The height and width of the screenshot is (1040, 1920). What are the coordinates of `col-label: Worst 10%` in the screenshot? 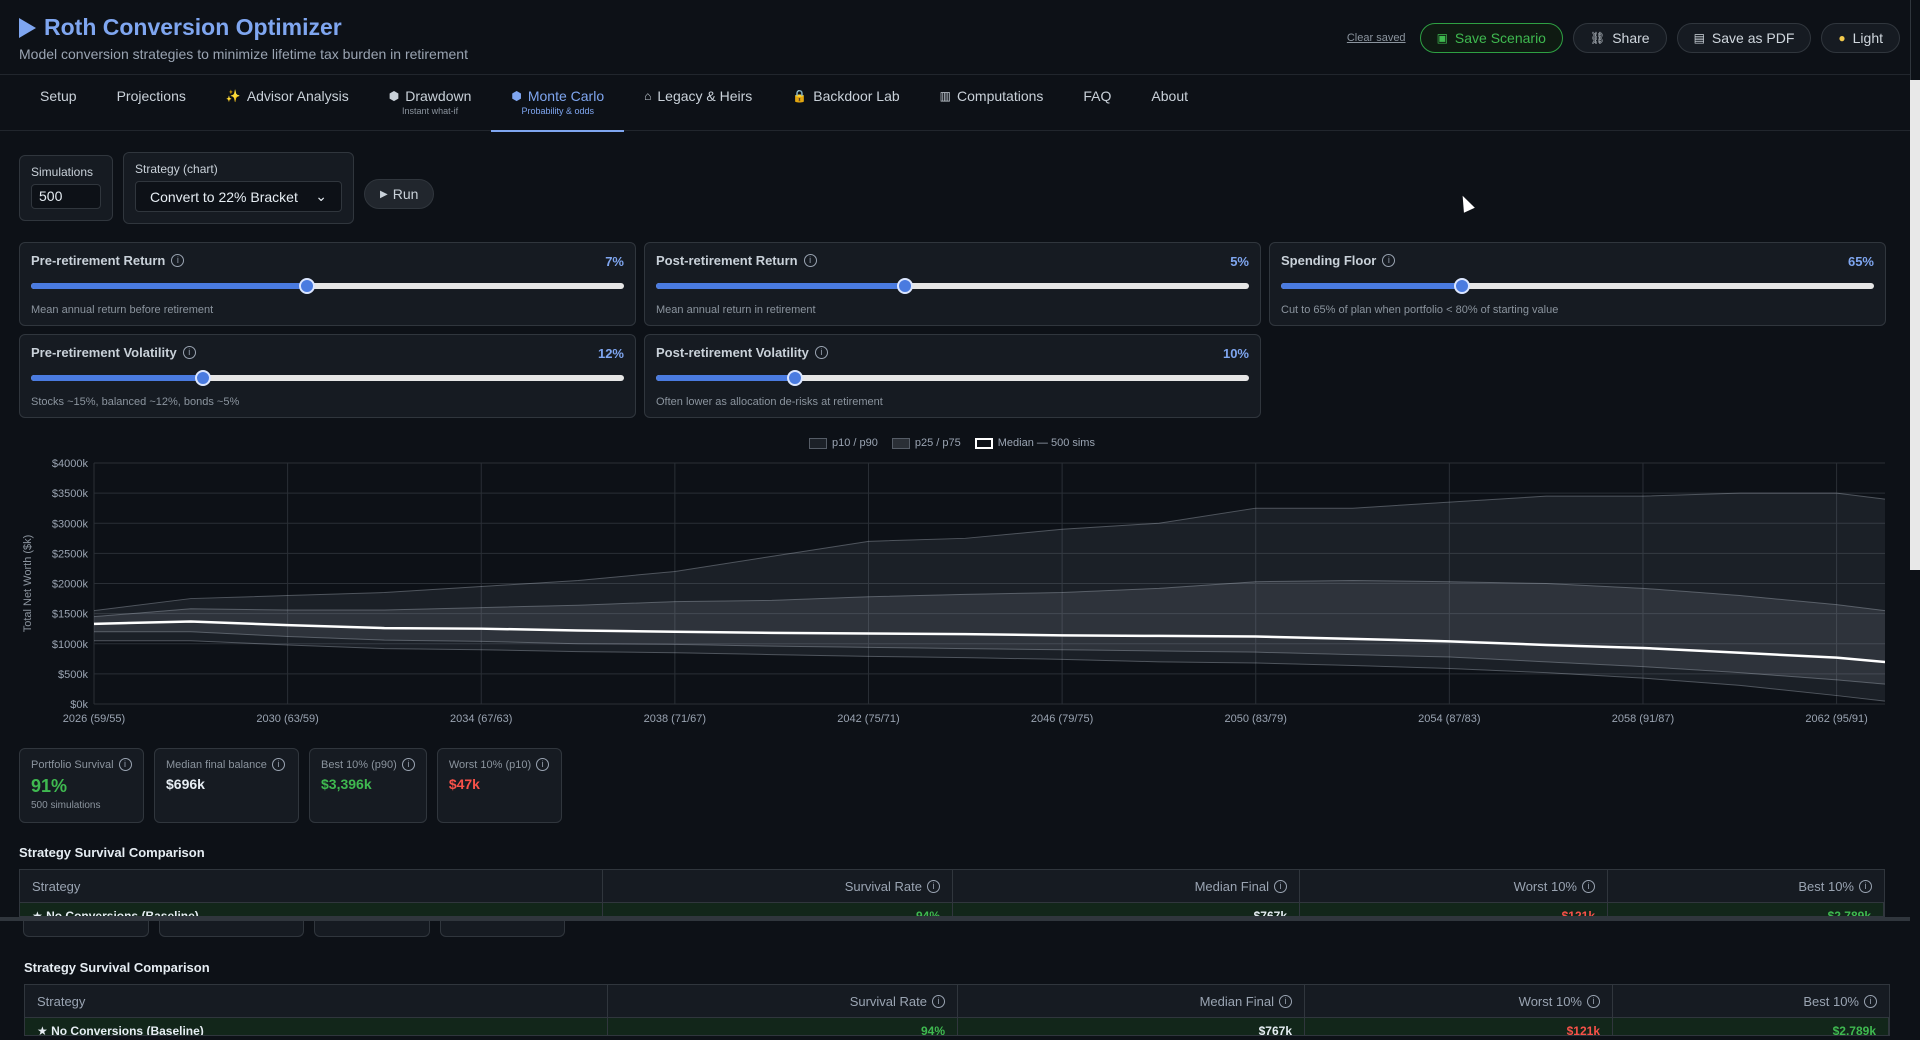 It's located at (1545, 886).